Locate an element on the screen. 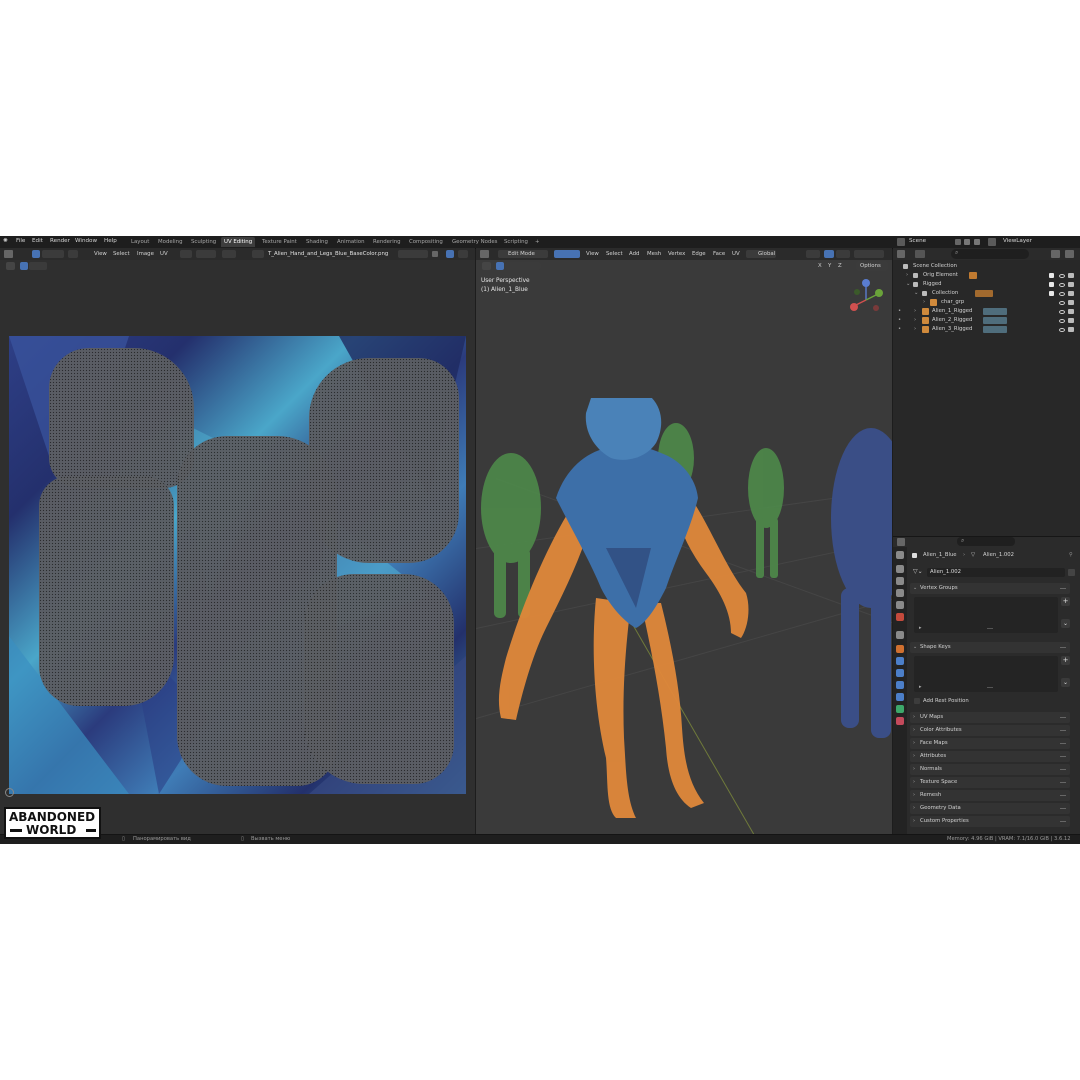 This screenshot has width=1080, height=1080. panel-texture-space: › Texture Space is located at coordinates (990, 782).